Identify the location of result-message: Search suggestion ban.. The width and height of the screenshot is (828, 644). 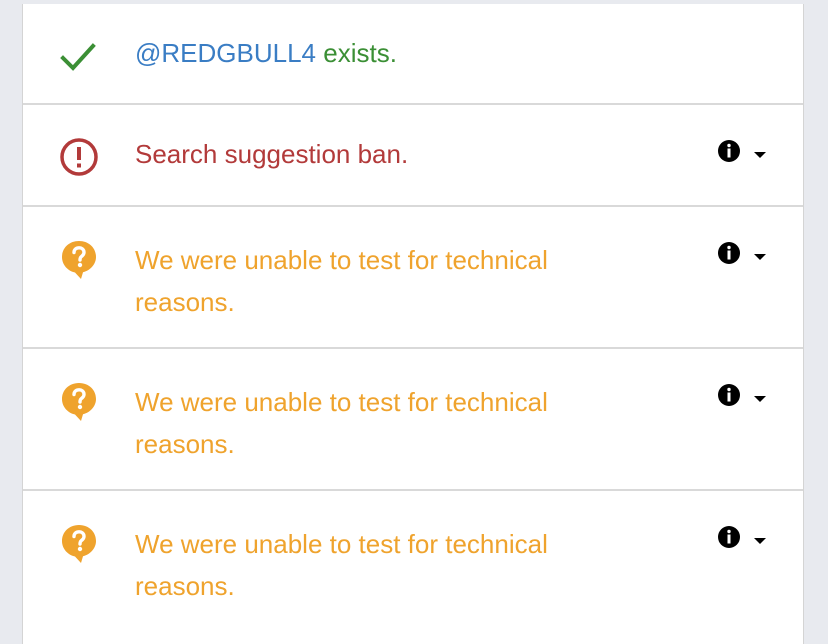
(272, 154).